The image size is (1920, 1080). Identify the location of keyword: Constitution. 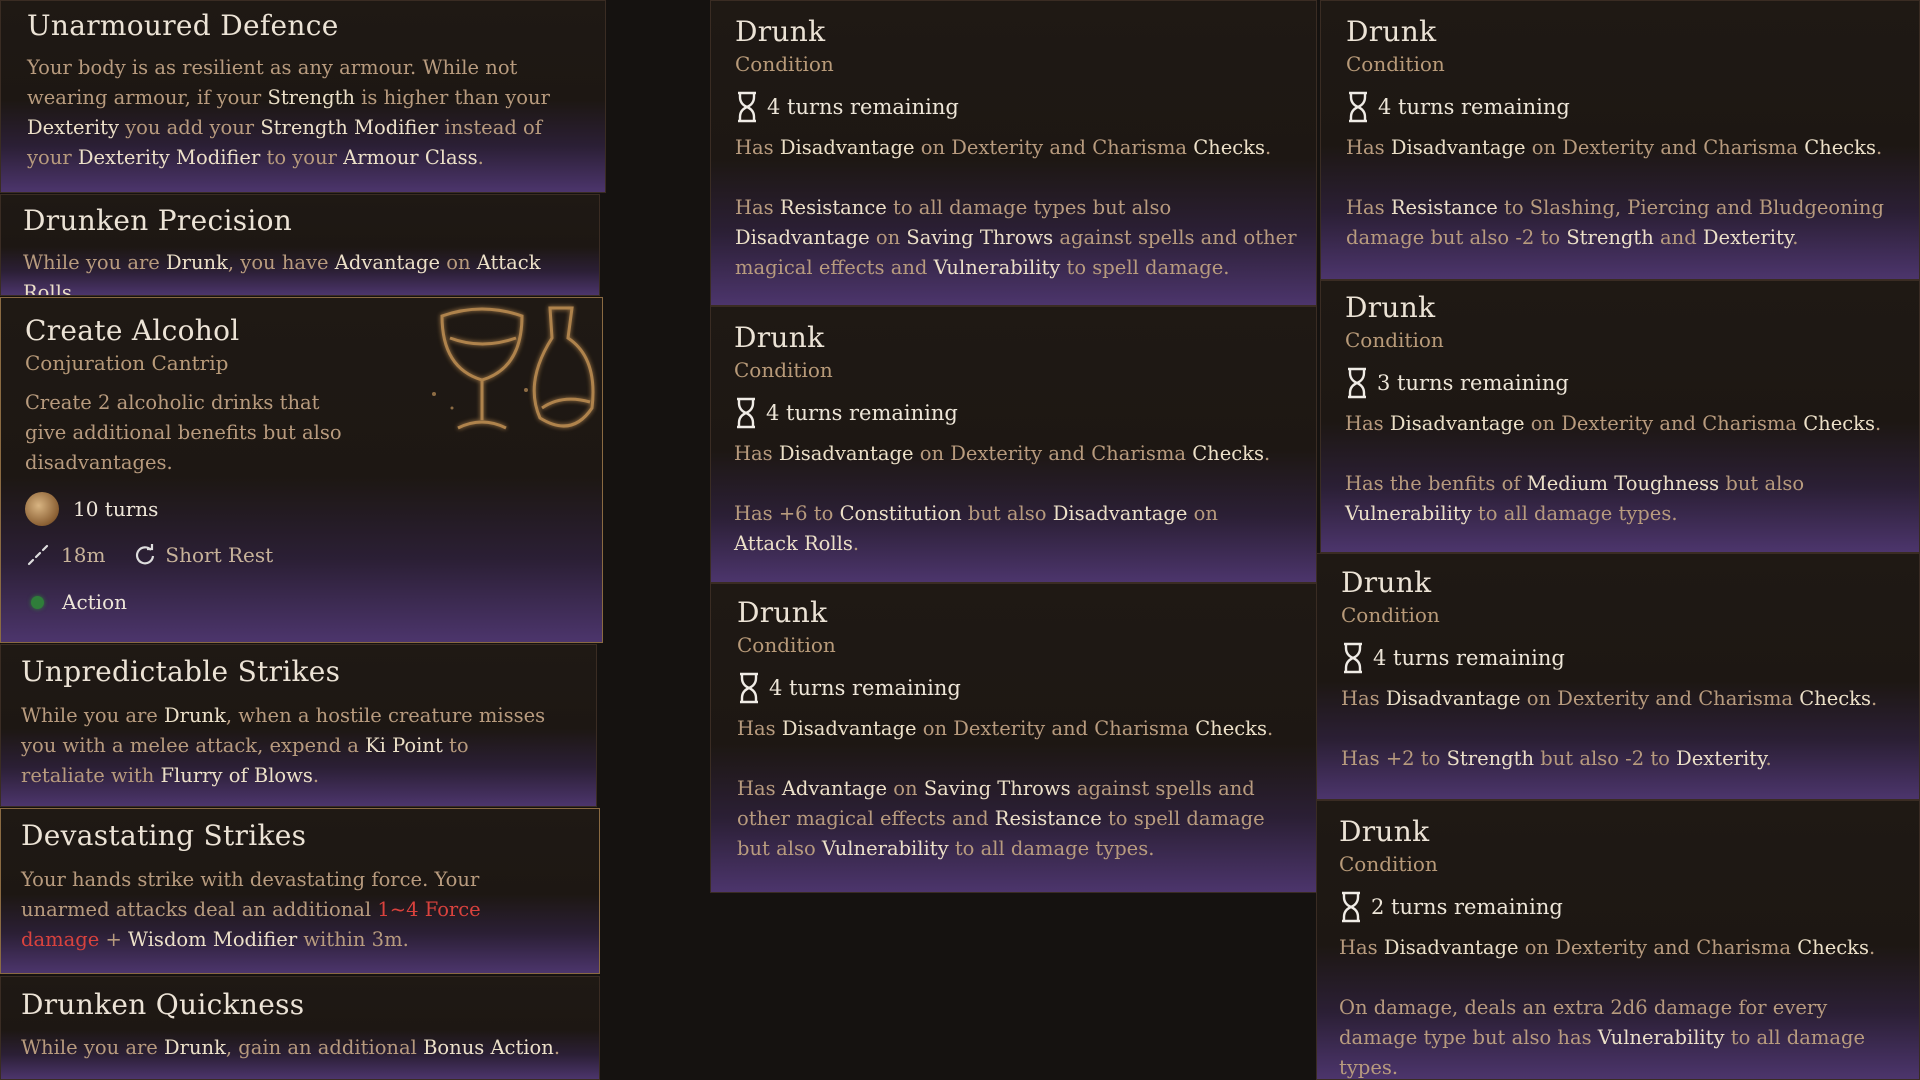
(900, 513).